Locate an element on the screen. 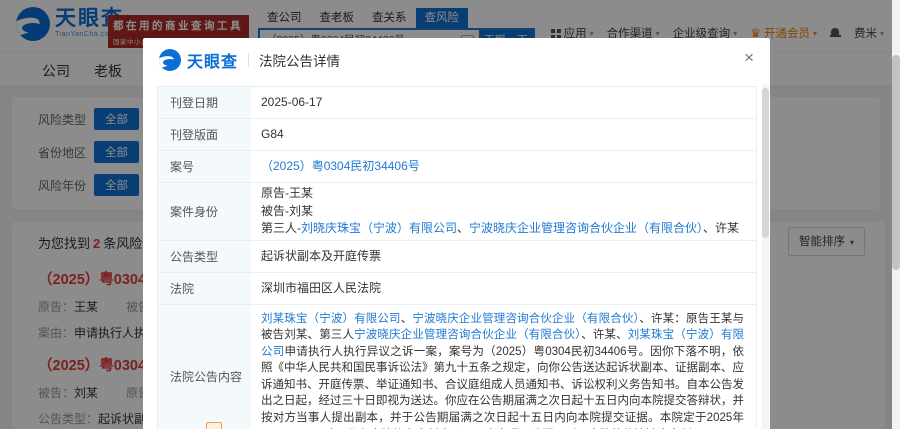 The height and width of the screenshot is (429, 900). divider is located at coordinates (249, 60).